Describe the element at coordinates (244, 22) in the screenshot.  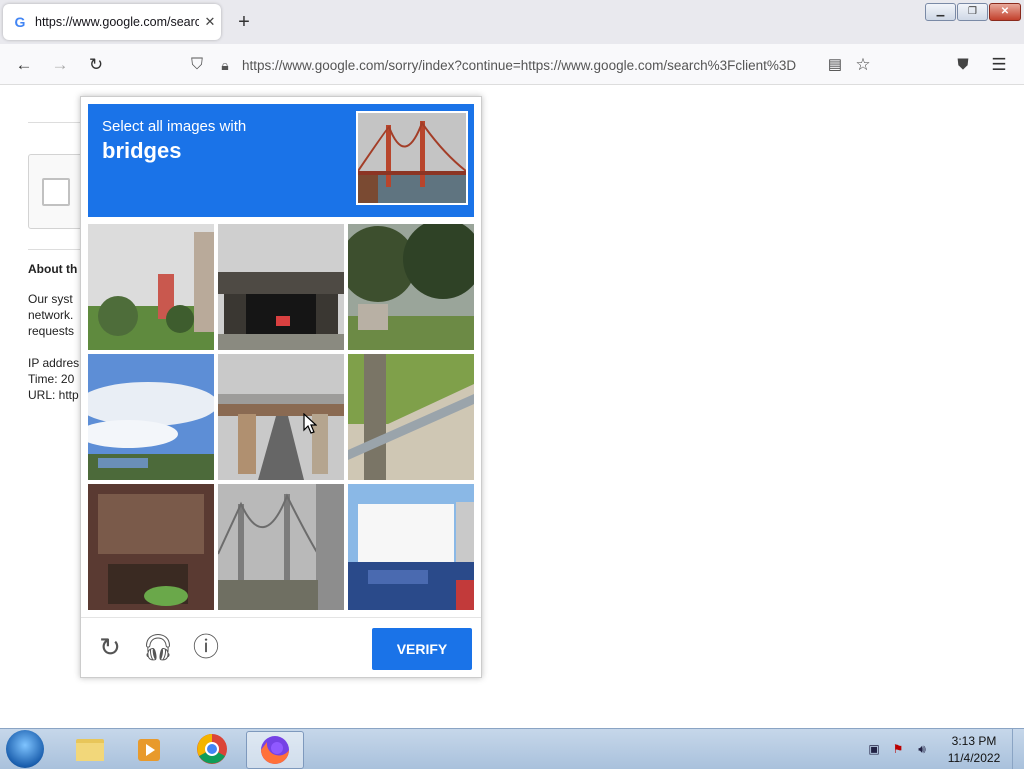
I see `new-tab-button: +` at that location.